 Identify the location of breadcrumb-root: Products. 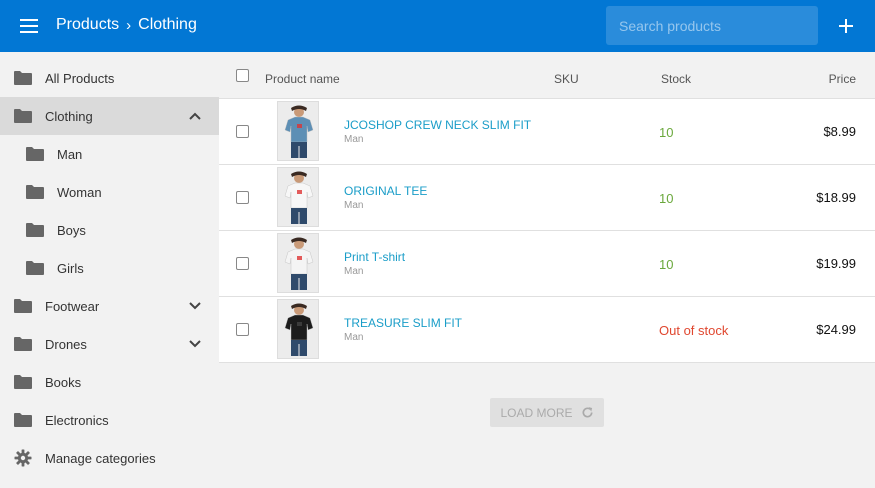
(87, 25).